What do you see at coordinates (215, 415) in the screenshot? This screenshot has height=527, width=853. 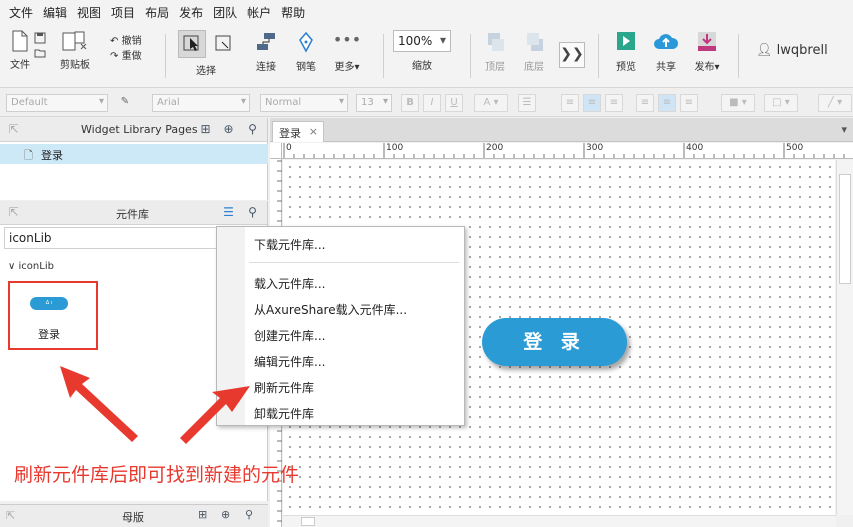 I see `arrow-to-refresh-item` at bounding box center [215, 415].